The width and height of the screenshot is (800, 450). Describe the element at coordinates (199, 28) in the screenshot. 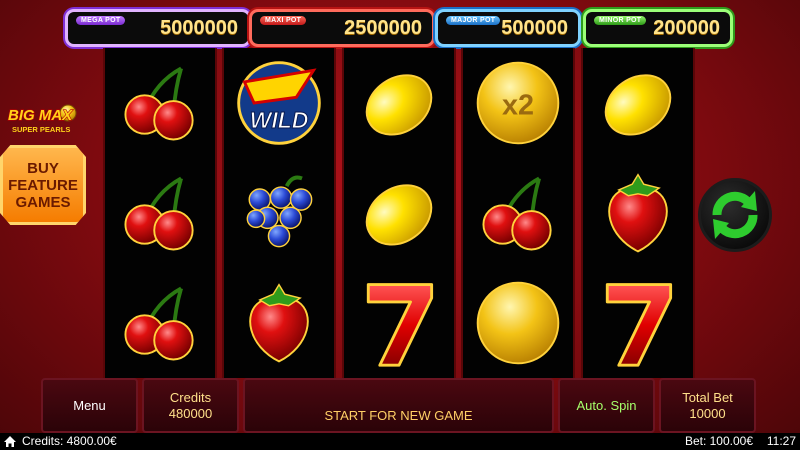

I see `mega-pot-value: 5000000` at that location.